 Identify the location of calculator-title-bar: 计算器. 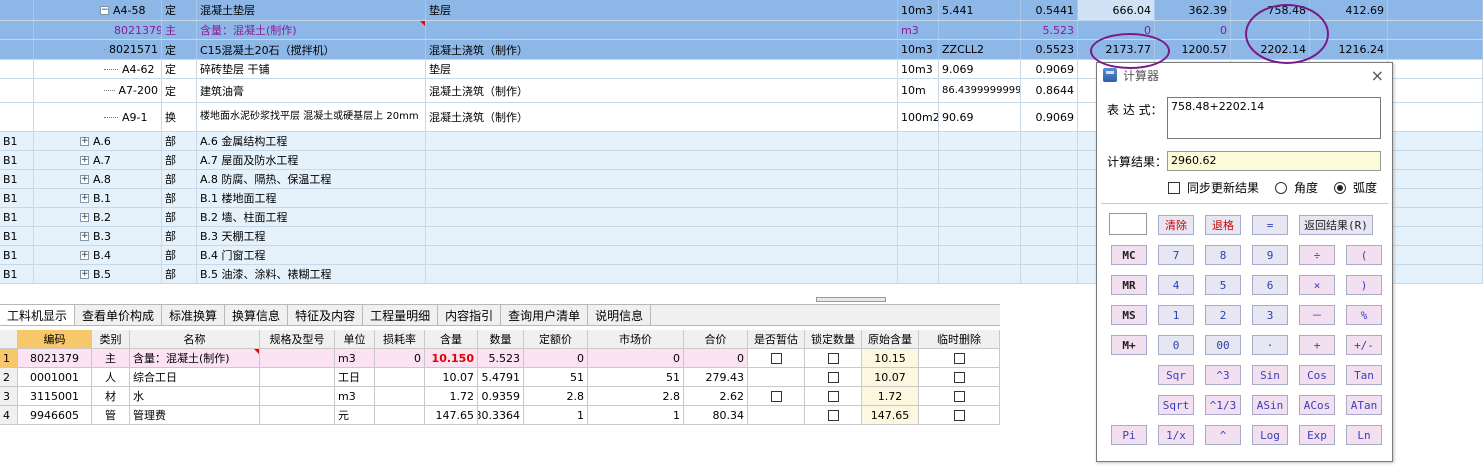
(1244, 75).